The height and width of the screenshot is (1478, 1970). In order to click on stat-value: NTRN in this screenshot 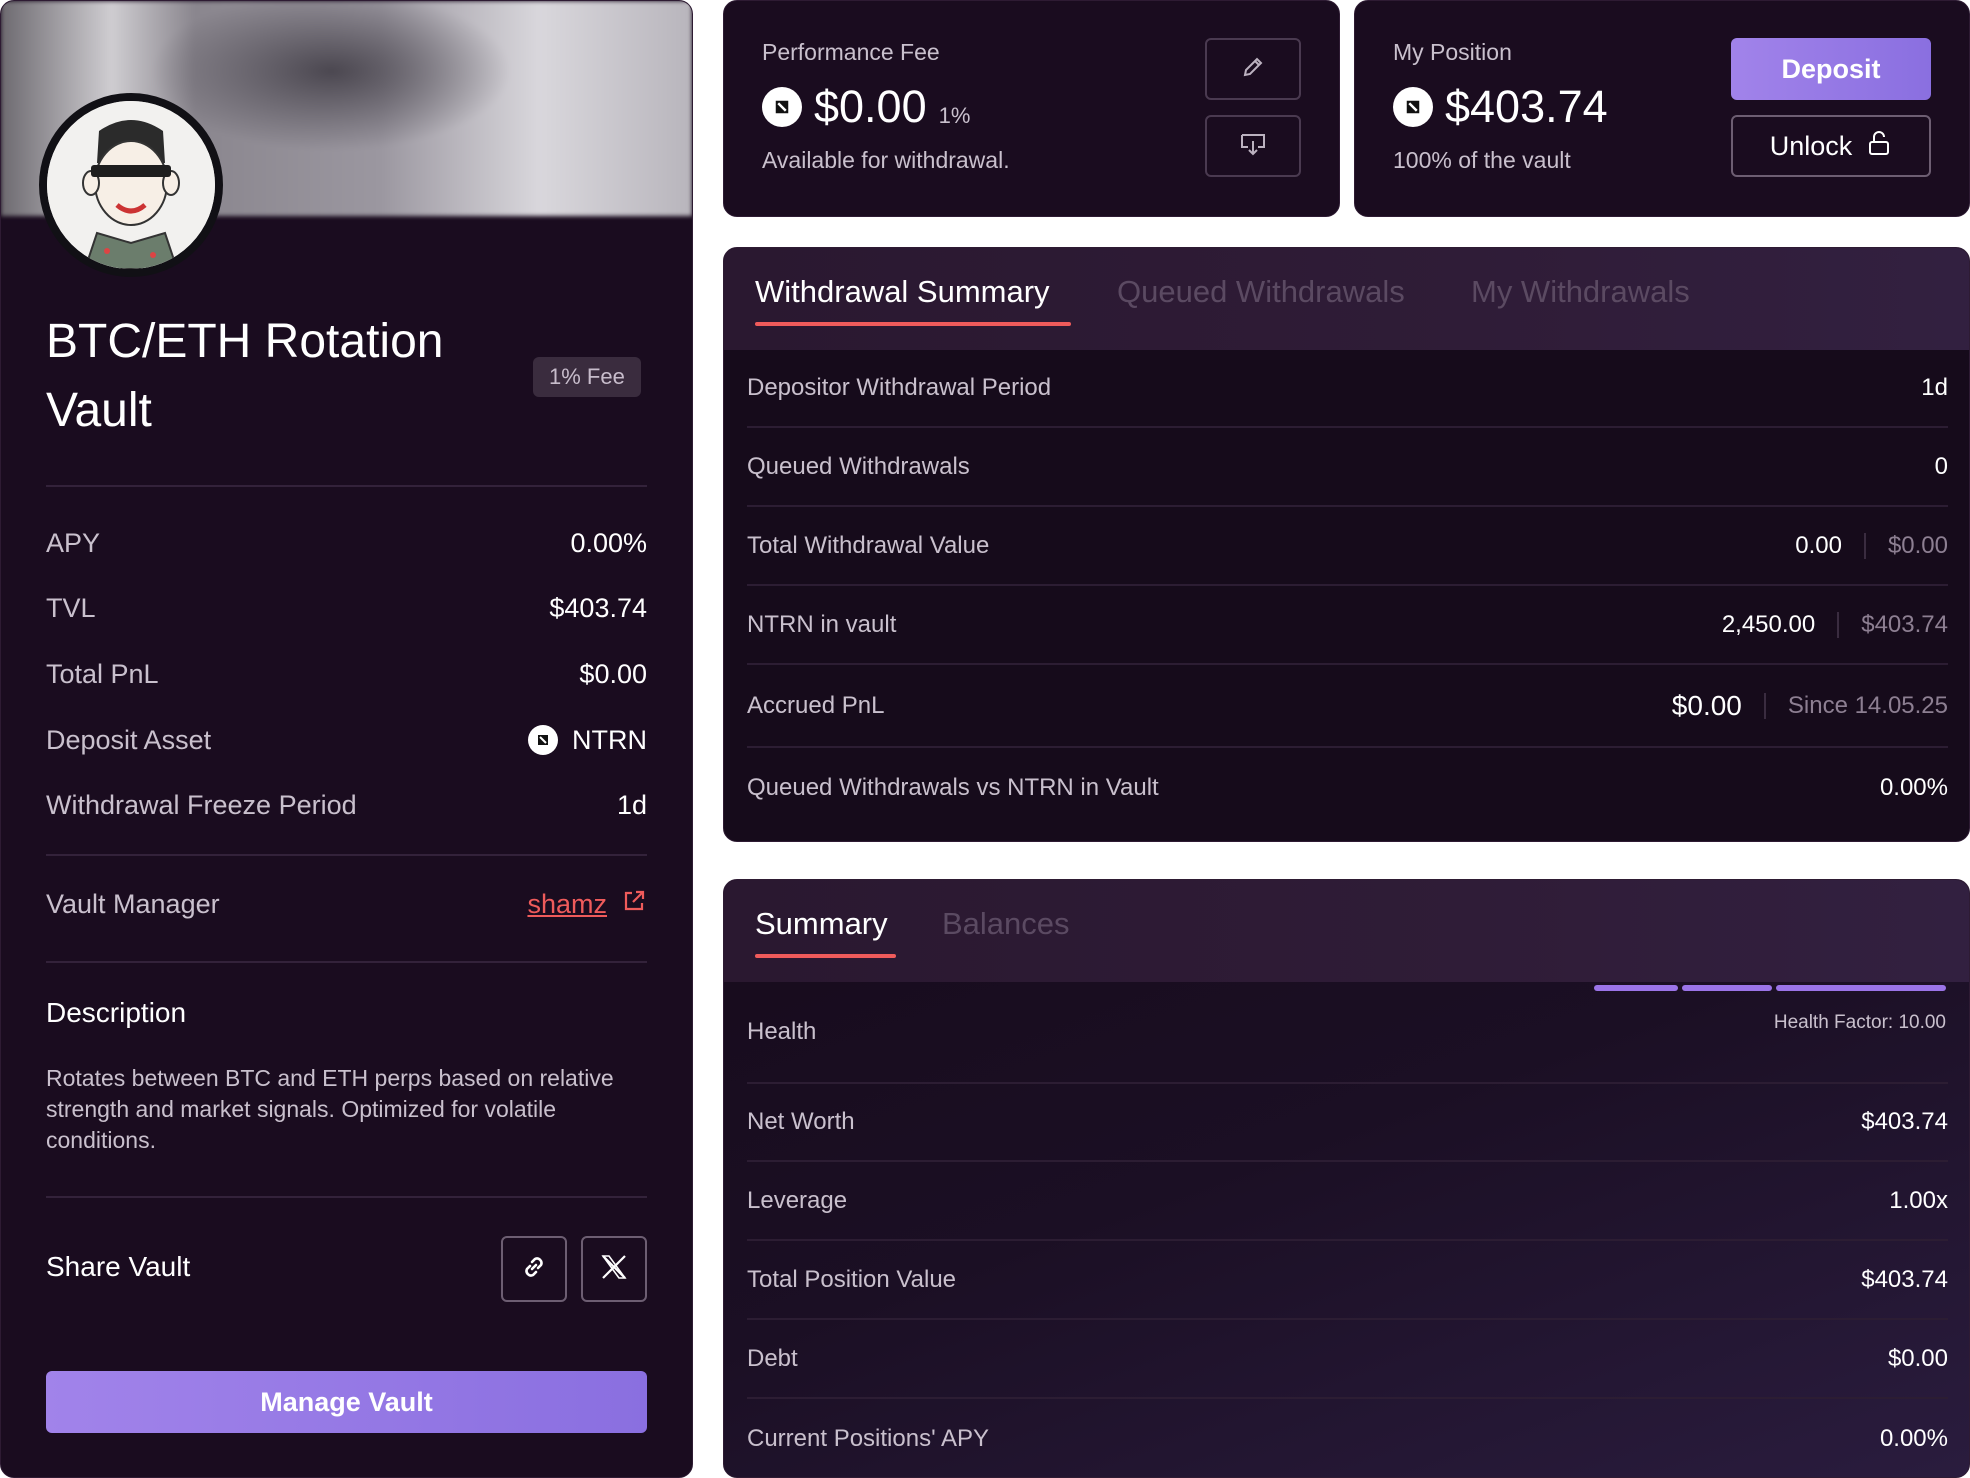, I will do `click(587, 740)`.